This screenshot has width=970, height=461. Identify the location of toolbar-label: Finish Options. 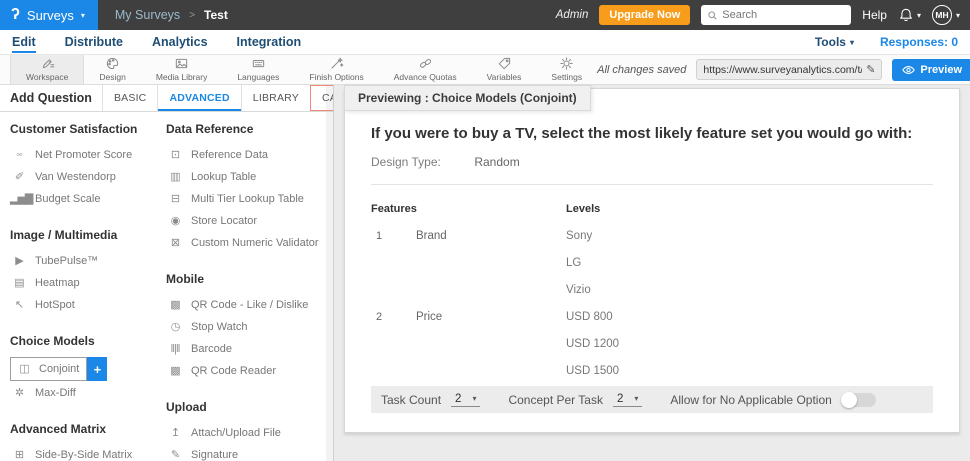
(336, 77).